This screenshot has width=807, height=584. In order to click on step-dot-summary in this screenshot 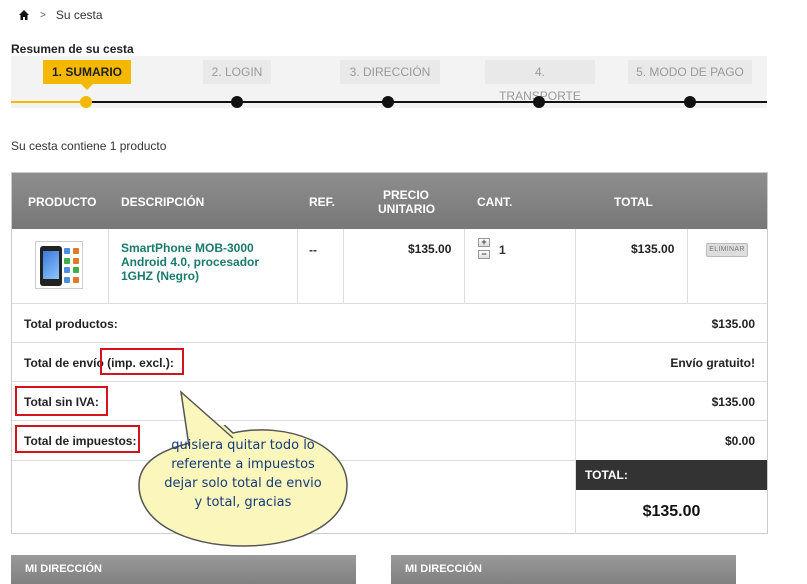, I will do `click(86, 102)`.